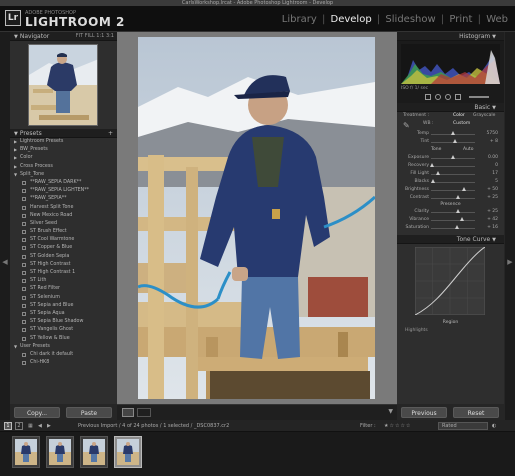 Image resolution: width=515 pixels, height=476 pixels. What do you see at coordinates (63, 322) in the screenshot?
I see `preset-item: ST Sepia Blue Shadow` at bounding box center [63, 322].